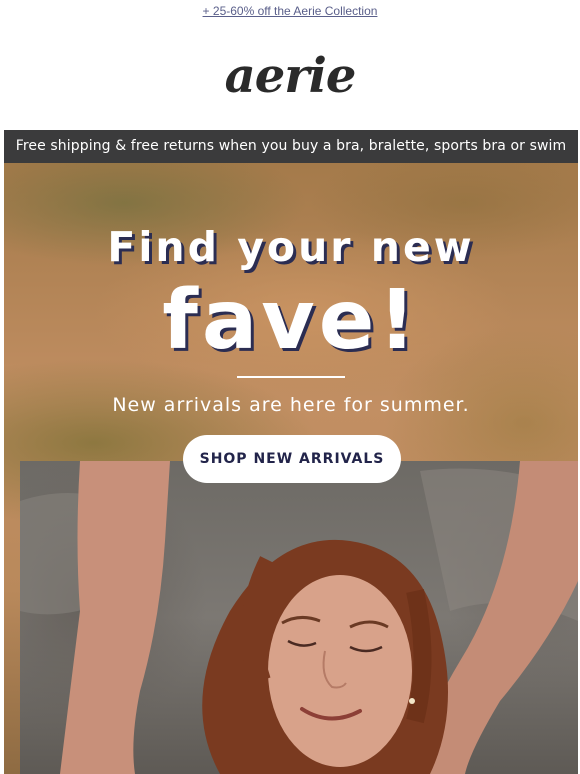 The height and width of the screenshot is (774, 580). Describe the element at coordinates (291, 247) in the screenshot. I see `hero-title-line1: Find your new` at that location.